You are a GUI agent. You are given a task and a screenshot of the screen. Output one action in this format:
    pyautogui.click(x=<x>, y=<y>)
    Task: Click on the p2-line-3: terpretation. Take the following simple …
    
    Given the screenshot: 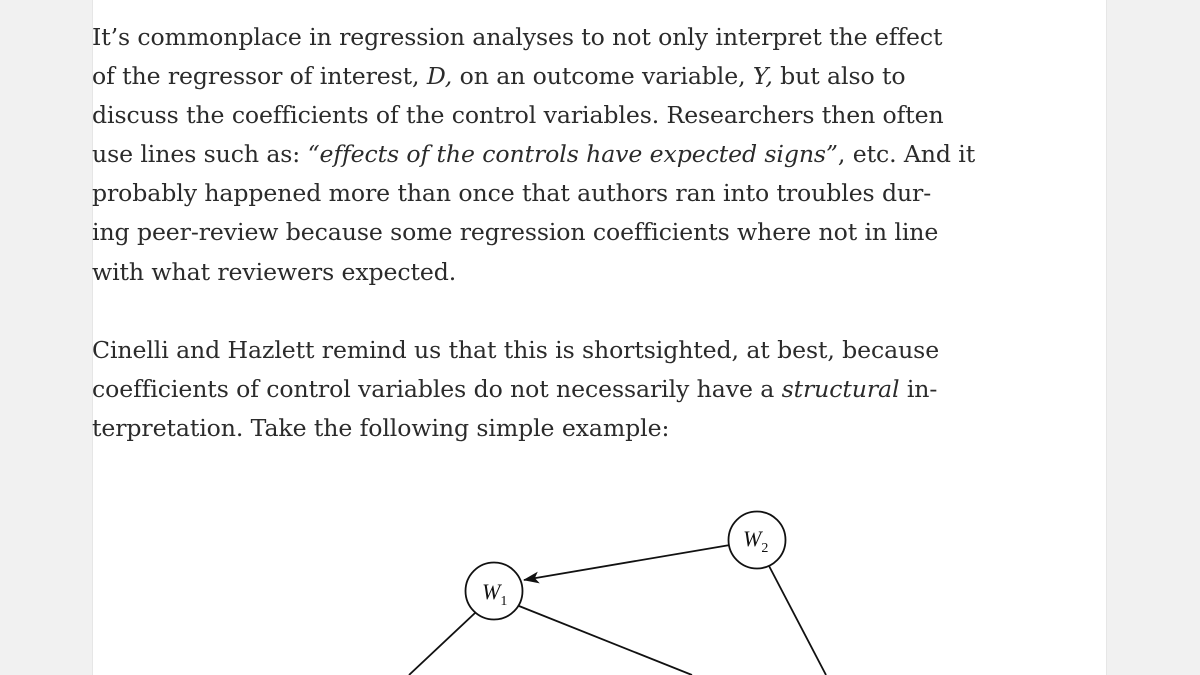 What is the action you would take?
    pyautogui.click(x=381, y=427)
    